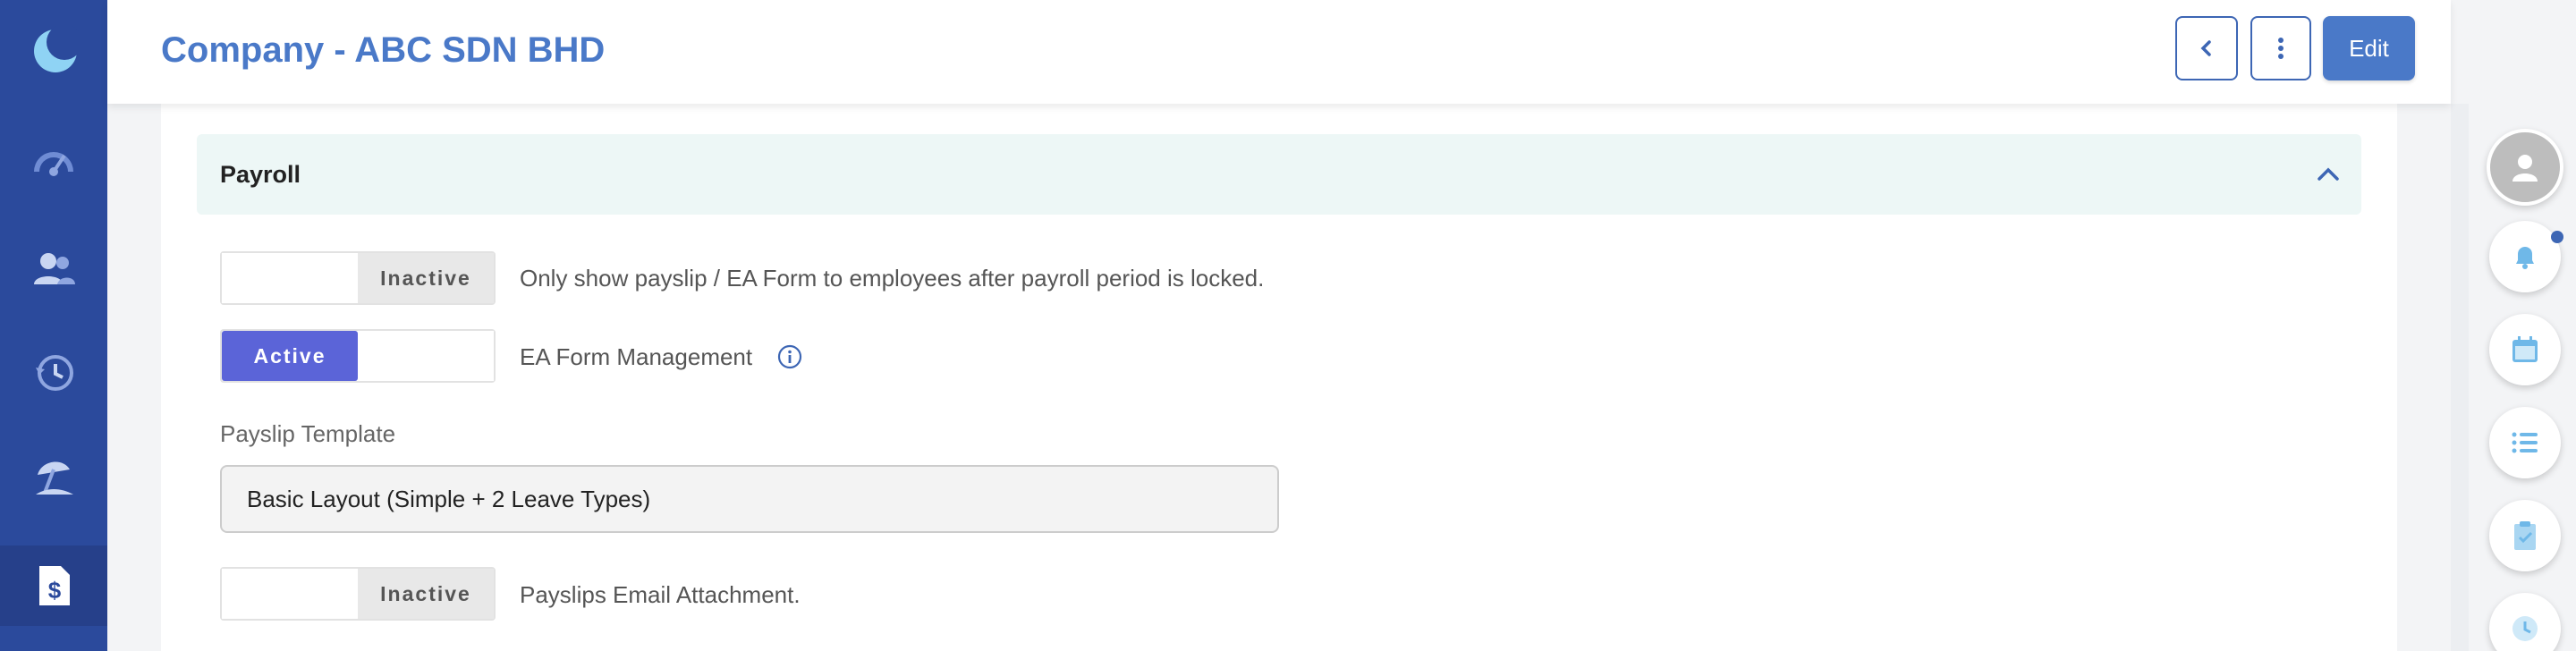 Image resolution: width=2576 pixels, height=651 pixels. Describe the element at coordinates (53, 476) in the screenshot. I see `leave-beach-icon` at that location.